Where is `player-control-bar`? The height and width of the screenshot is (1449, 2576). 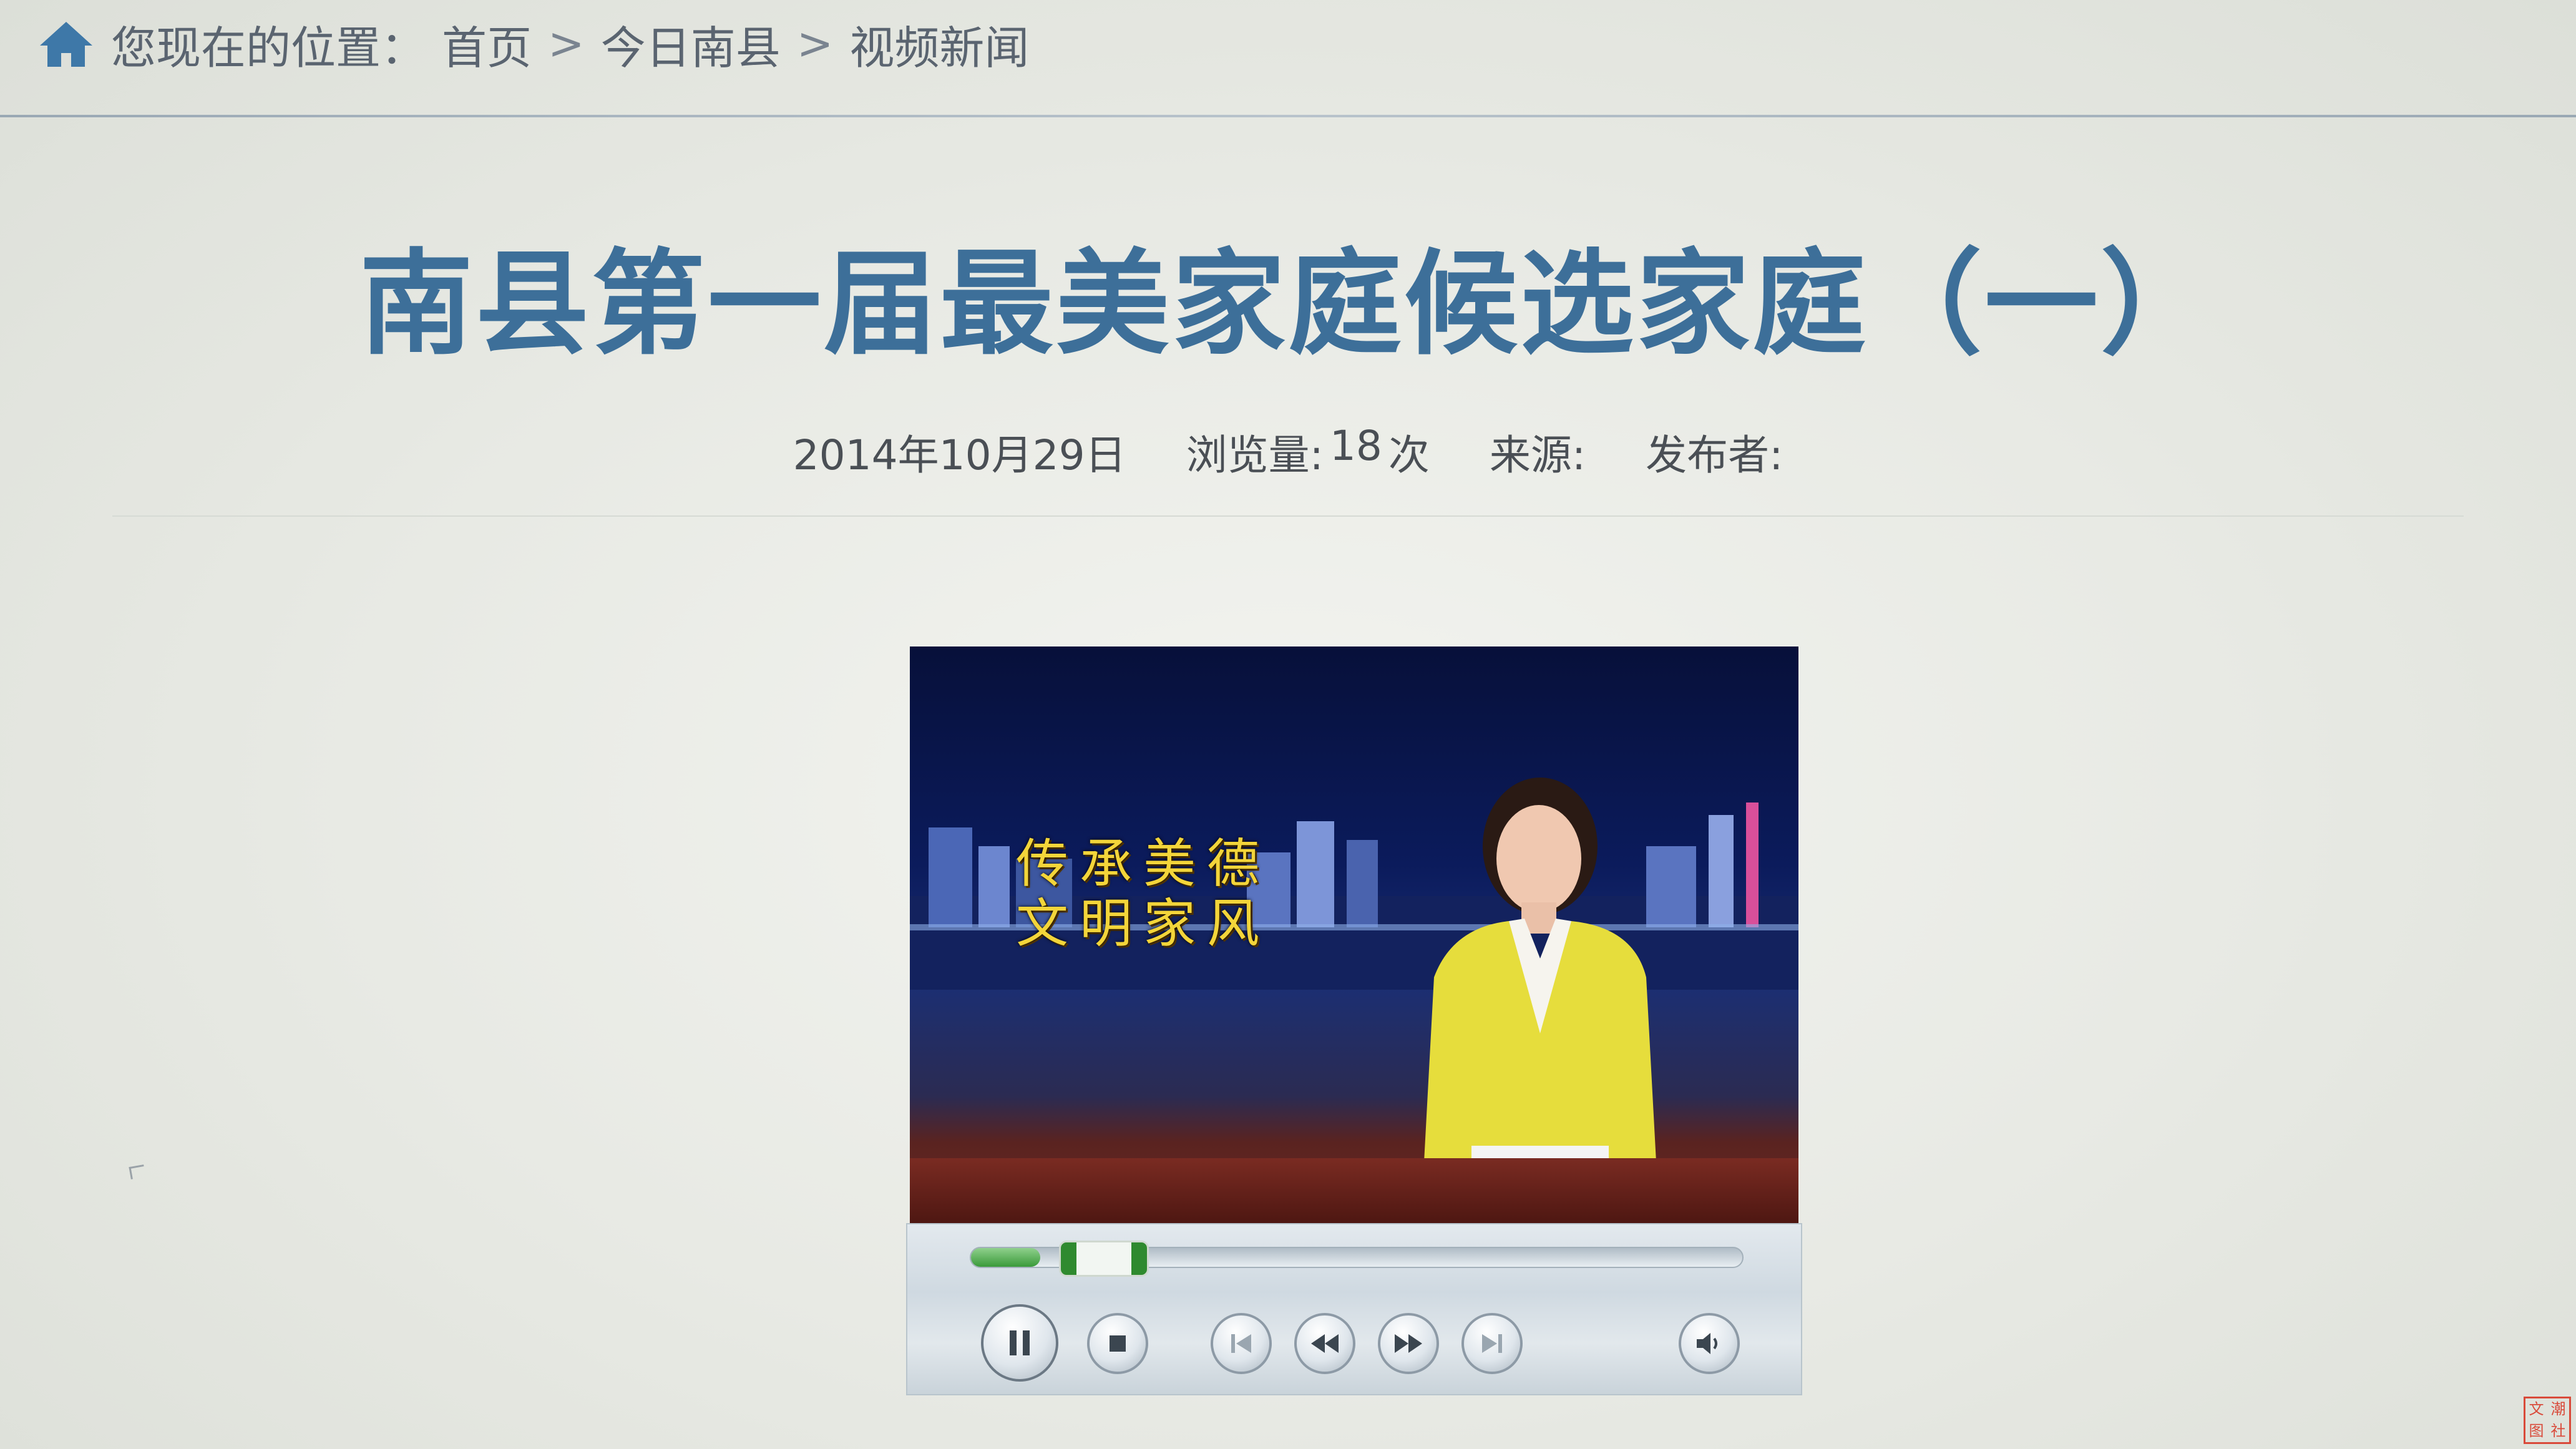 player-control-bar is located at coordinates (1354, 1309).